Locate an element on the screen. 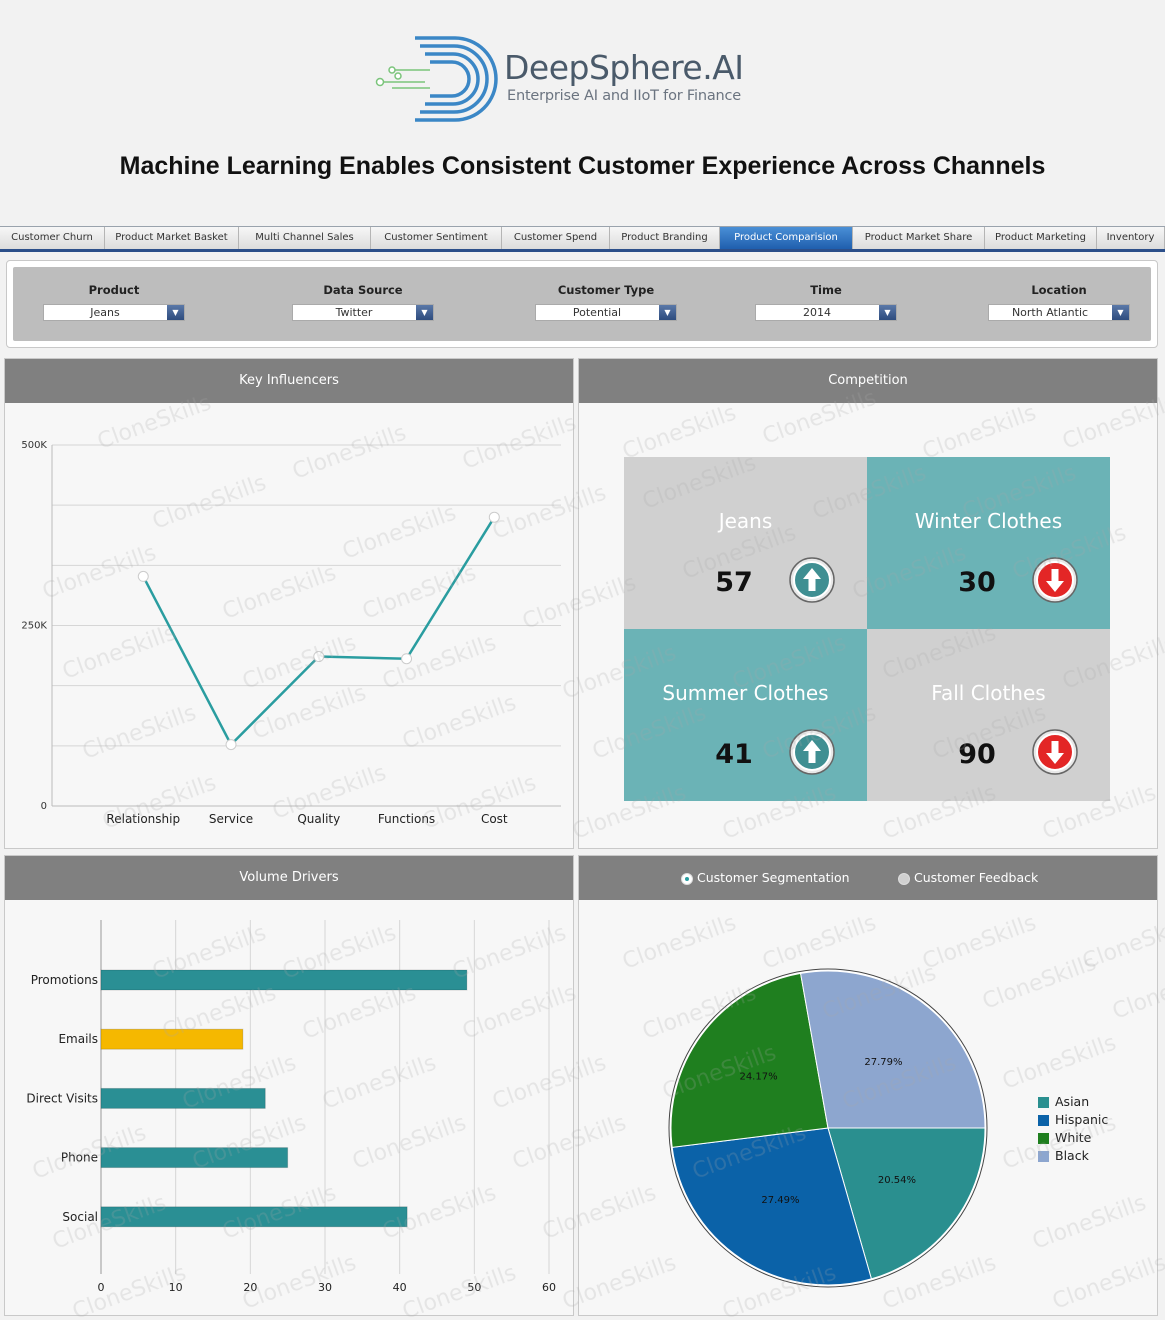  category-label: Emails is located at coordinates (78, 1039).